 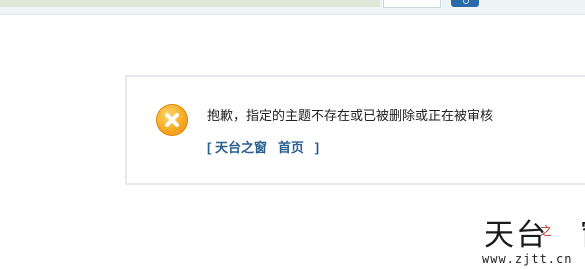 I want to click on search-button, so click(x=465, y=3).